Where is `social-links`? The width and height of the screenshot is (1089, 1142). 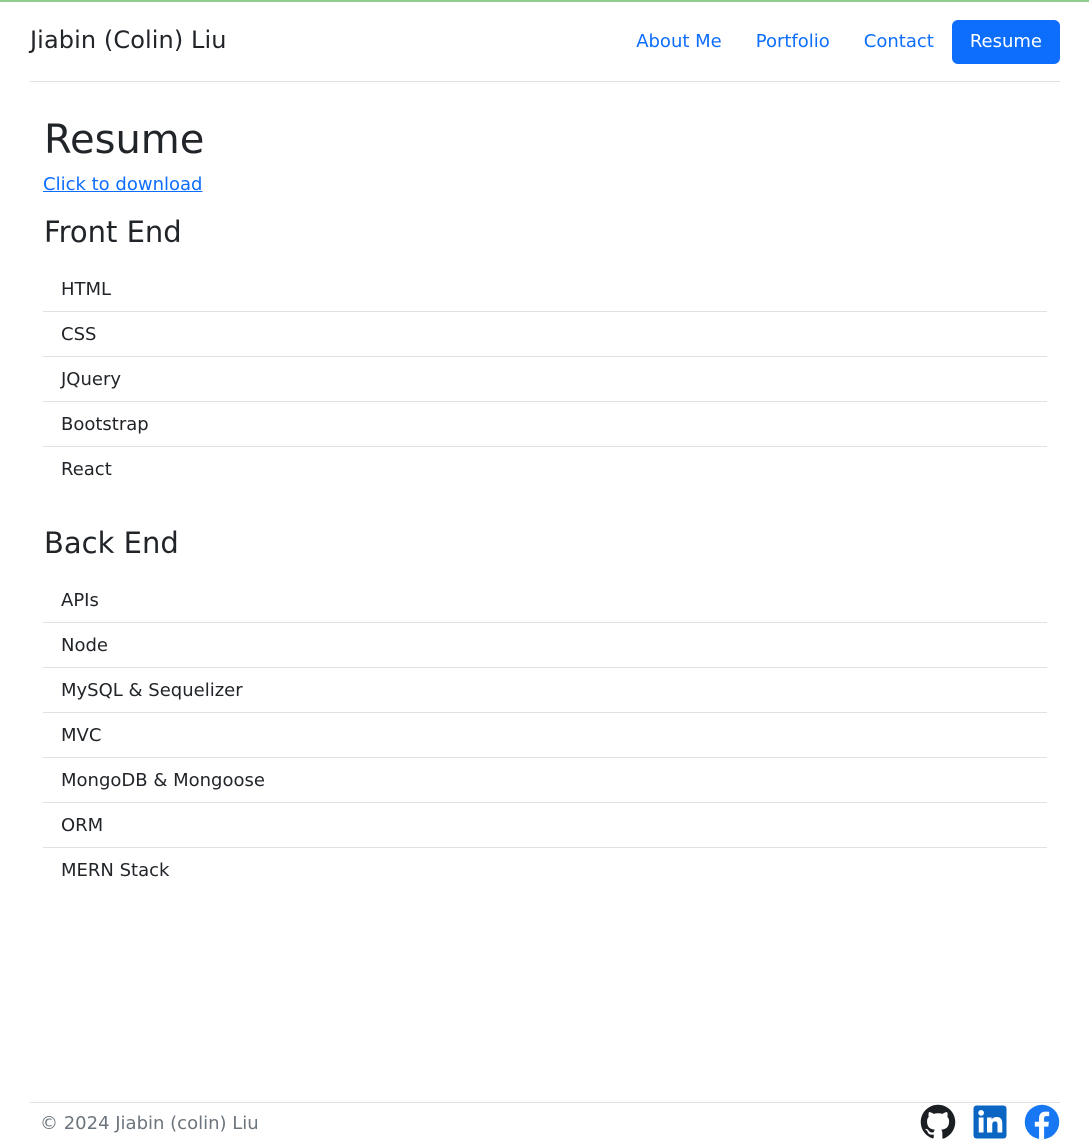 social-links is located at coordinates (982, 1122).